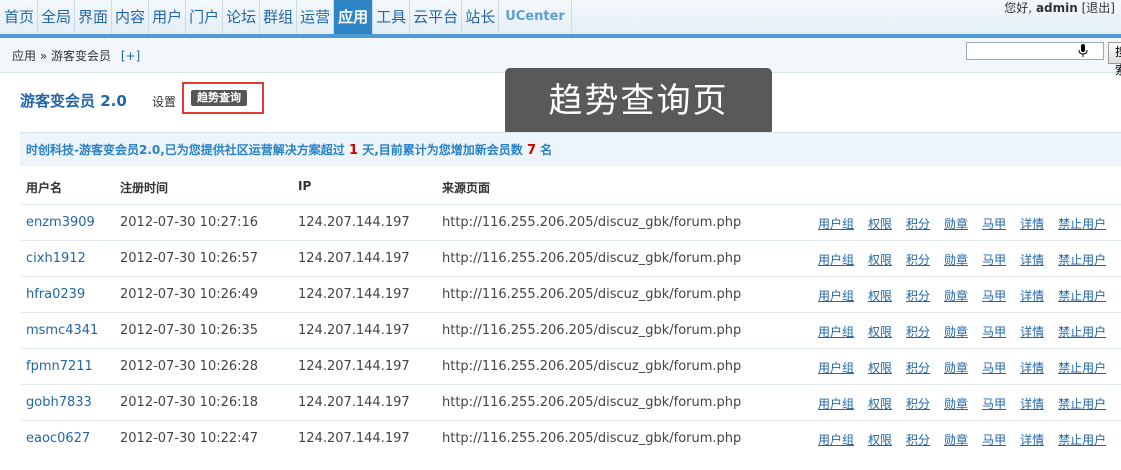 This screenshot has height=470, width=1121. What do you see at coordinates (535, 17) in the screenshot?
I see `nav-item-13: UCenter` at bounding box center [535, 17].